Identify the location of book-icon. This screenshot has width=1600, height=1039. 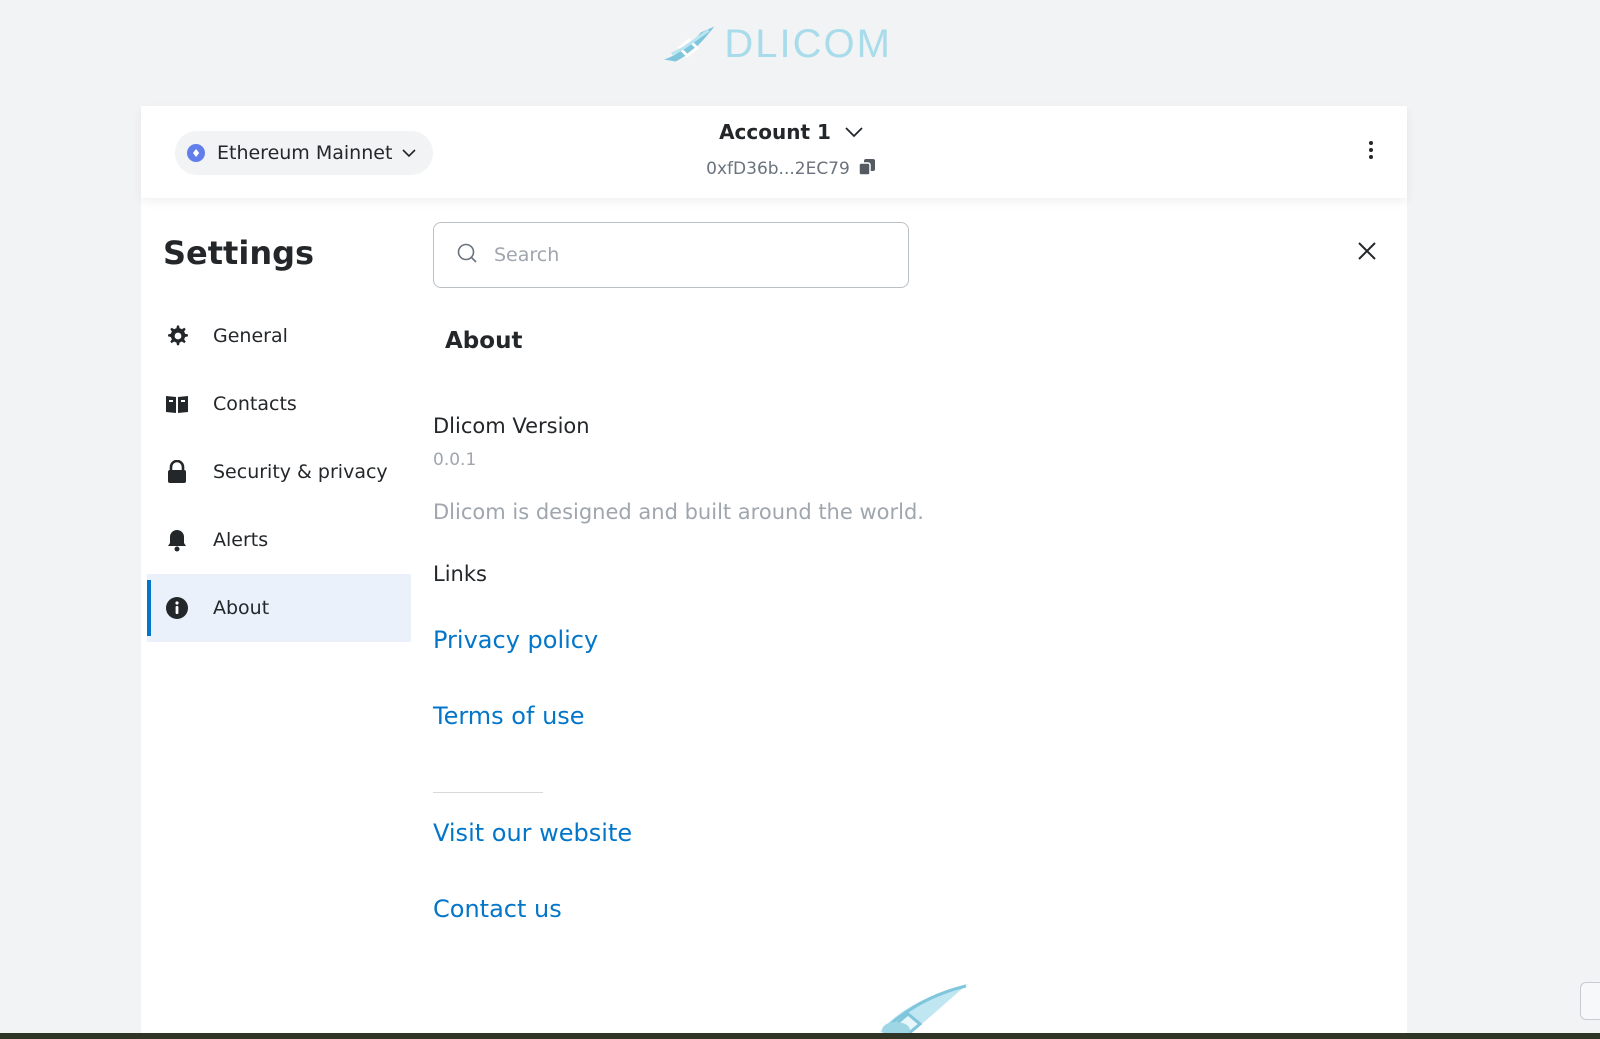
(177, 404).